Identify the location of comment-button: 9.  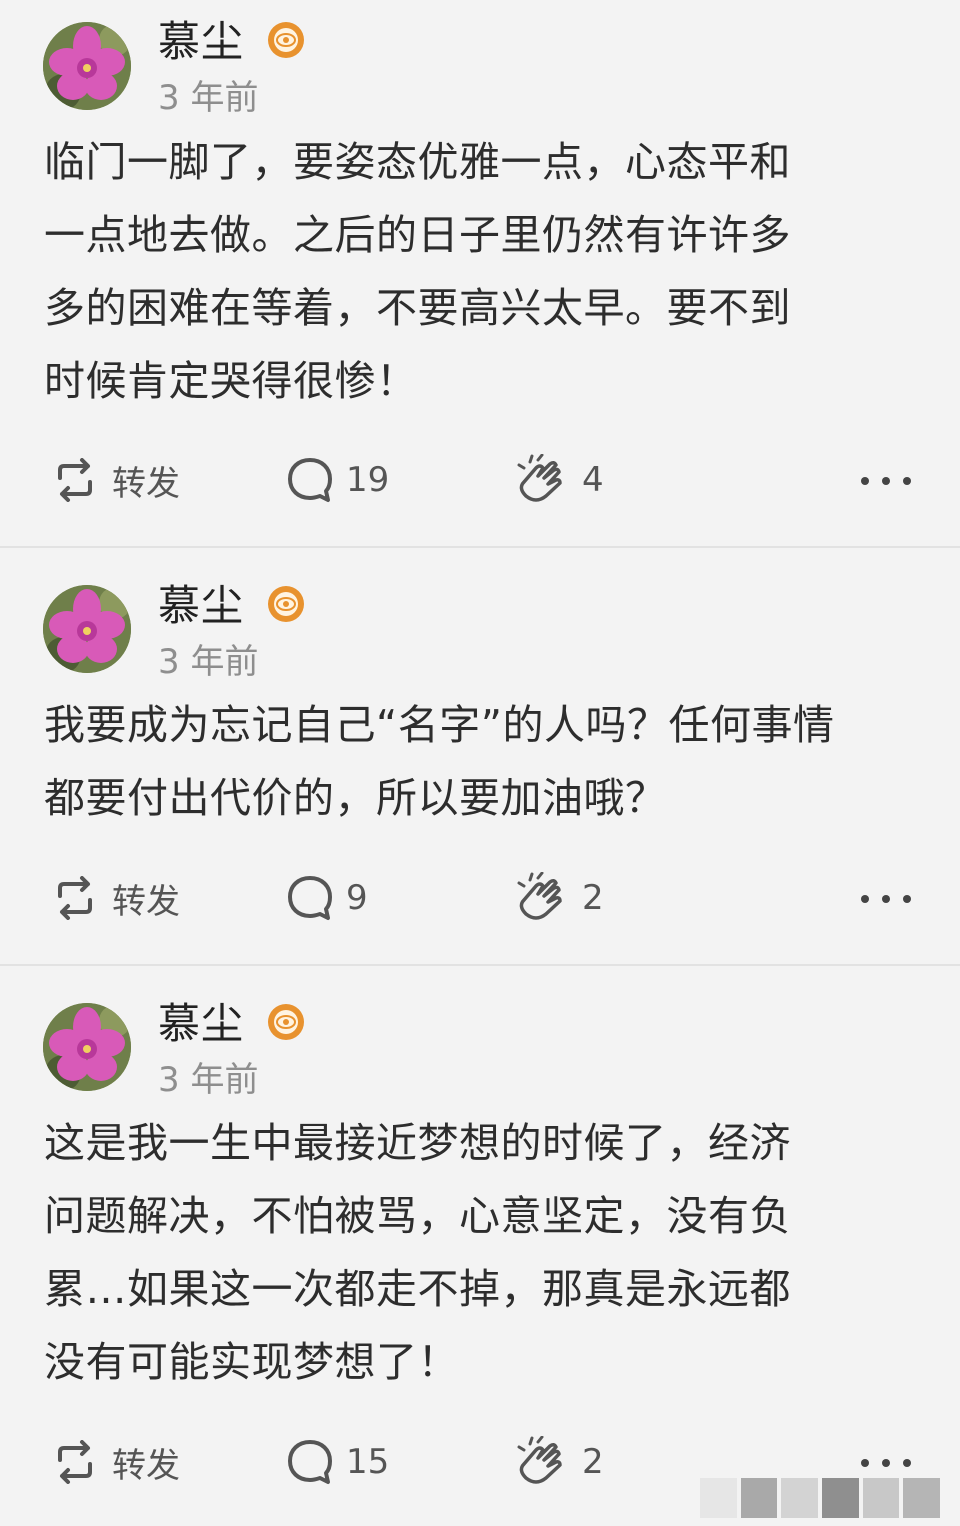
(327, 898).